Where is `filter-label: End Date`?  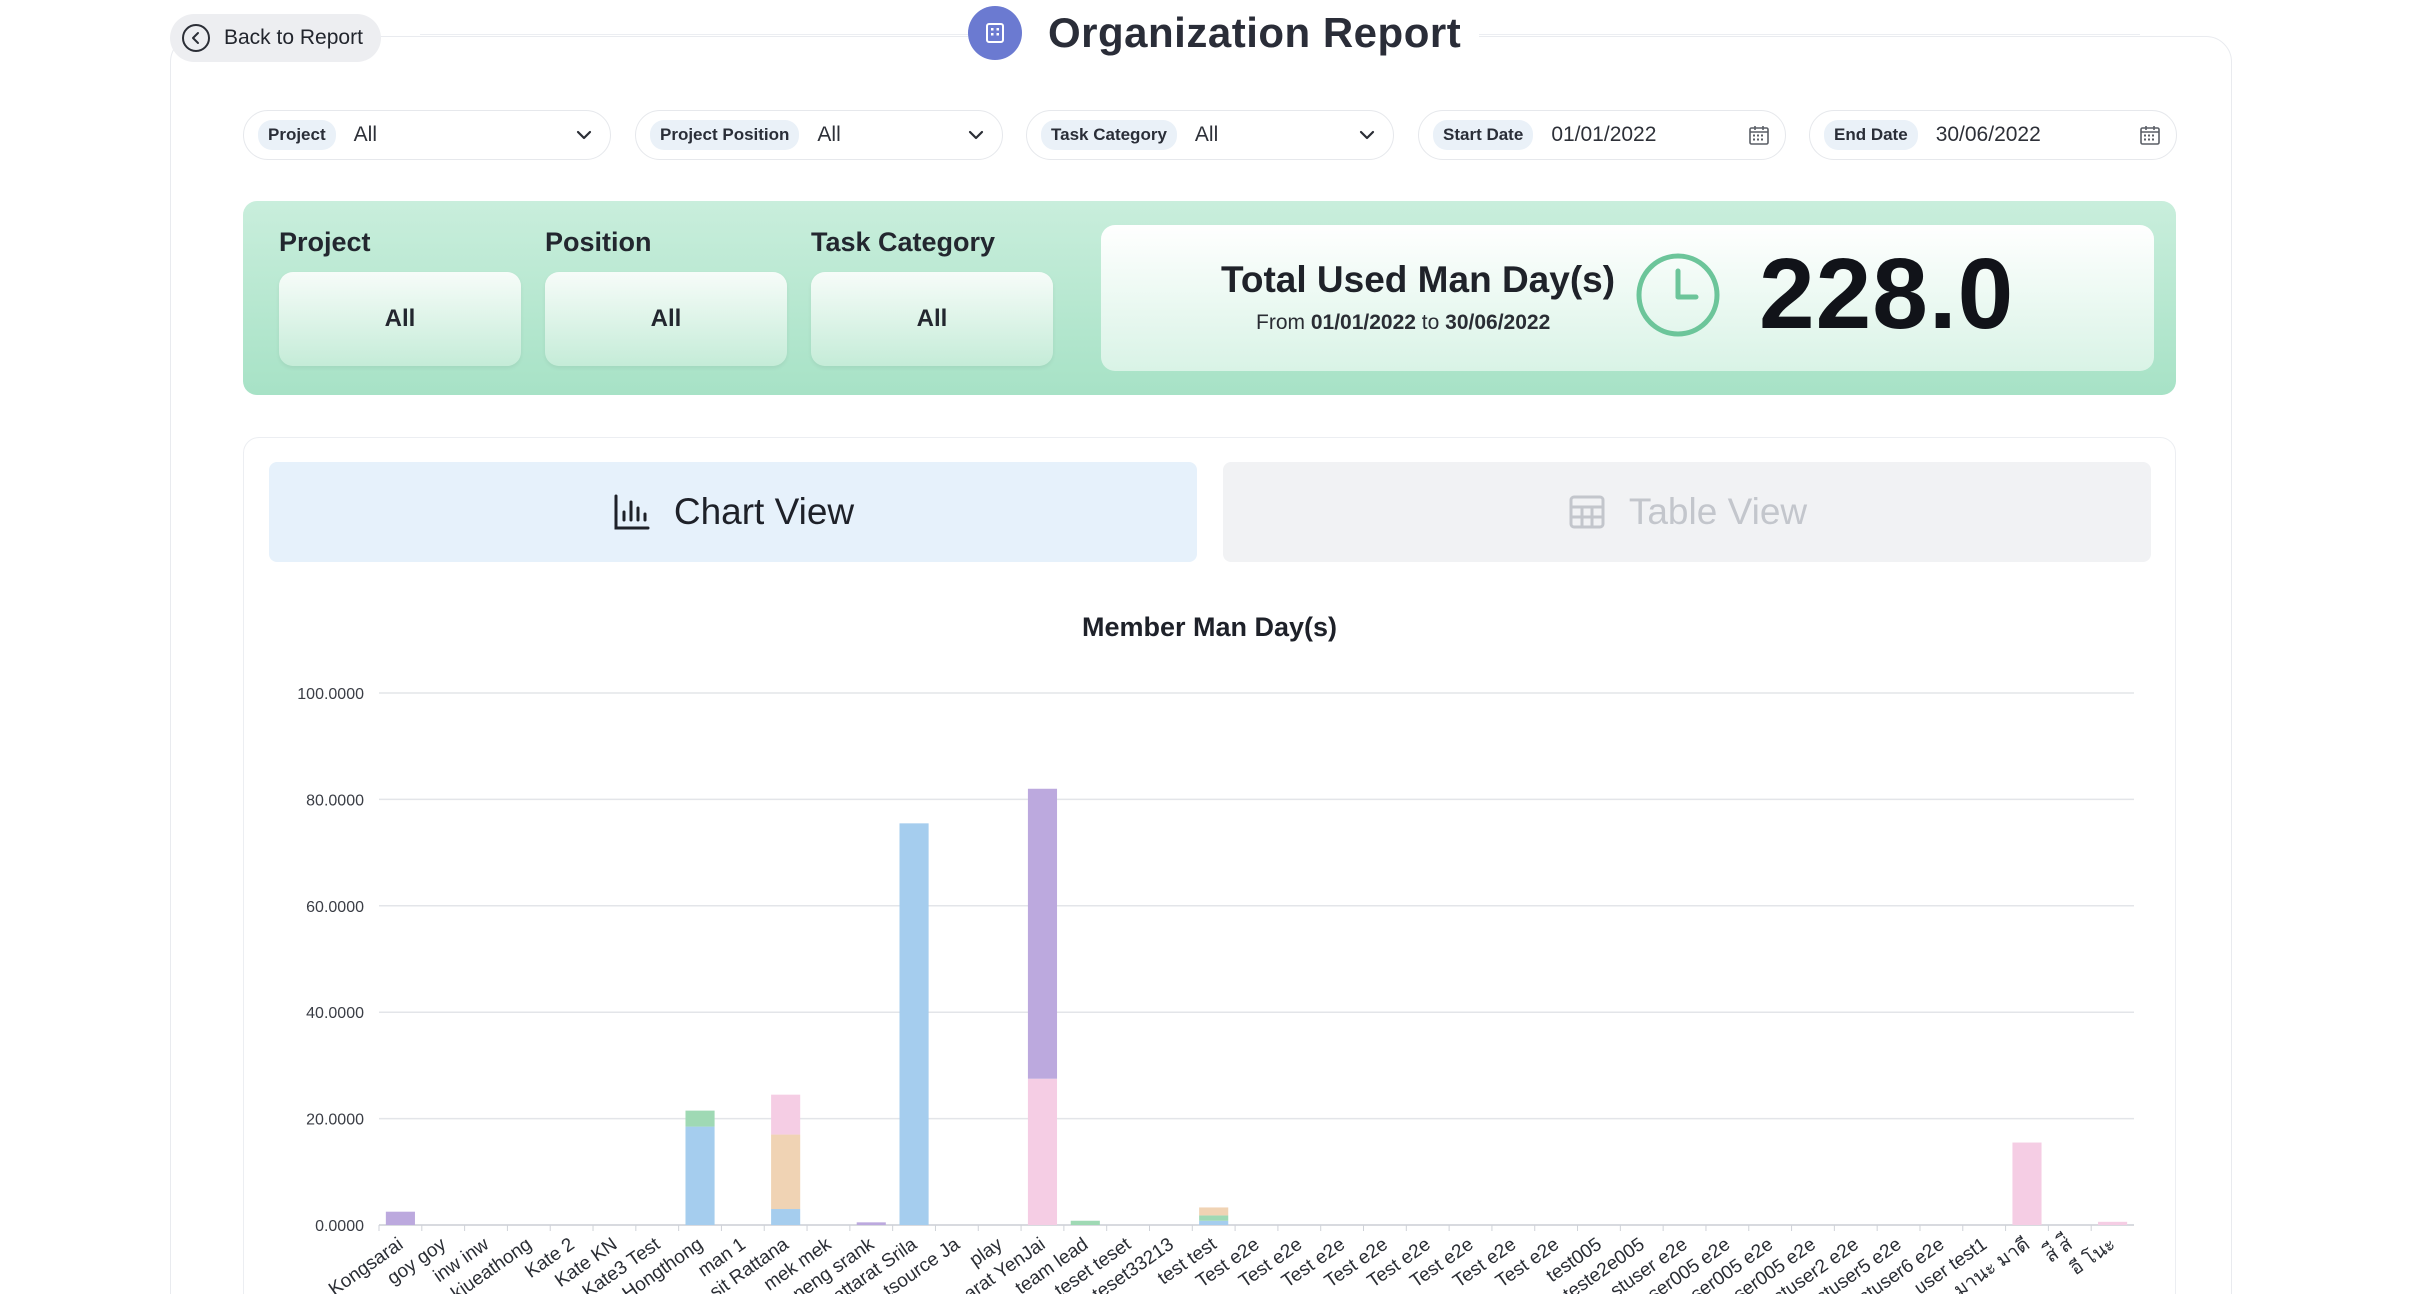
filter-label: End Date is located at coordinates (1871, 135).